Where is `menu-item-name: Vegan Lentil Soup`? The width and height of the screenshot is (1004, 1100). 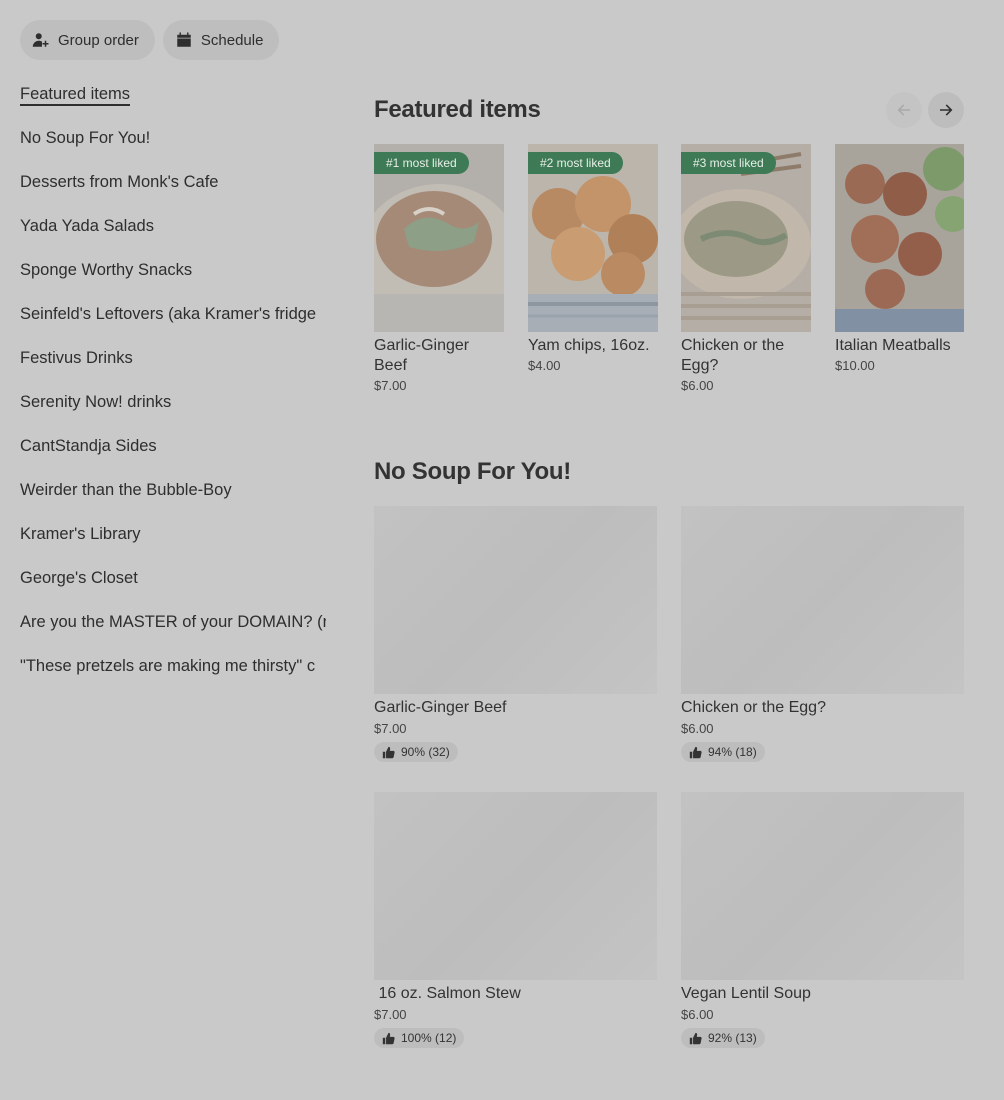 menu-item-name: Vegan Lentil Soup is located at coordinates (746, 993).